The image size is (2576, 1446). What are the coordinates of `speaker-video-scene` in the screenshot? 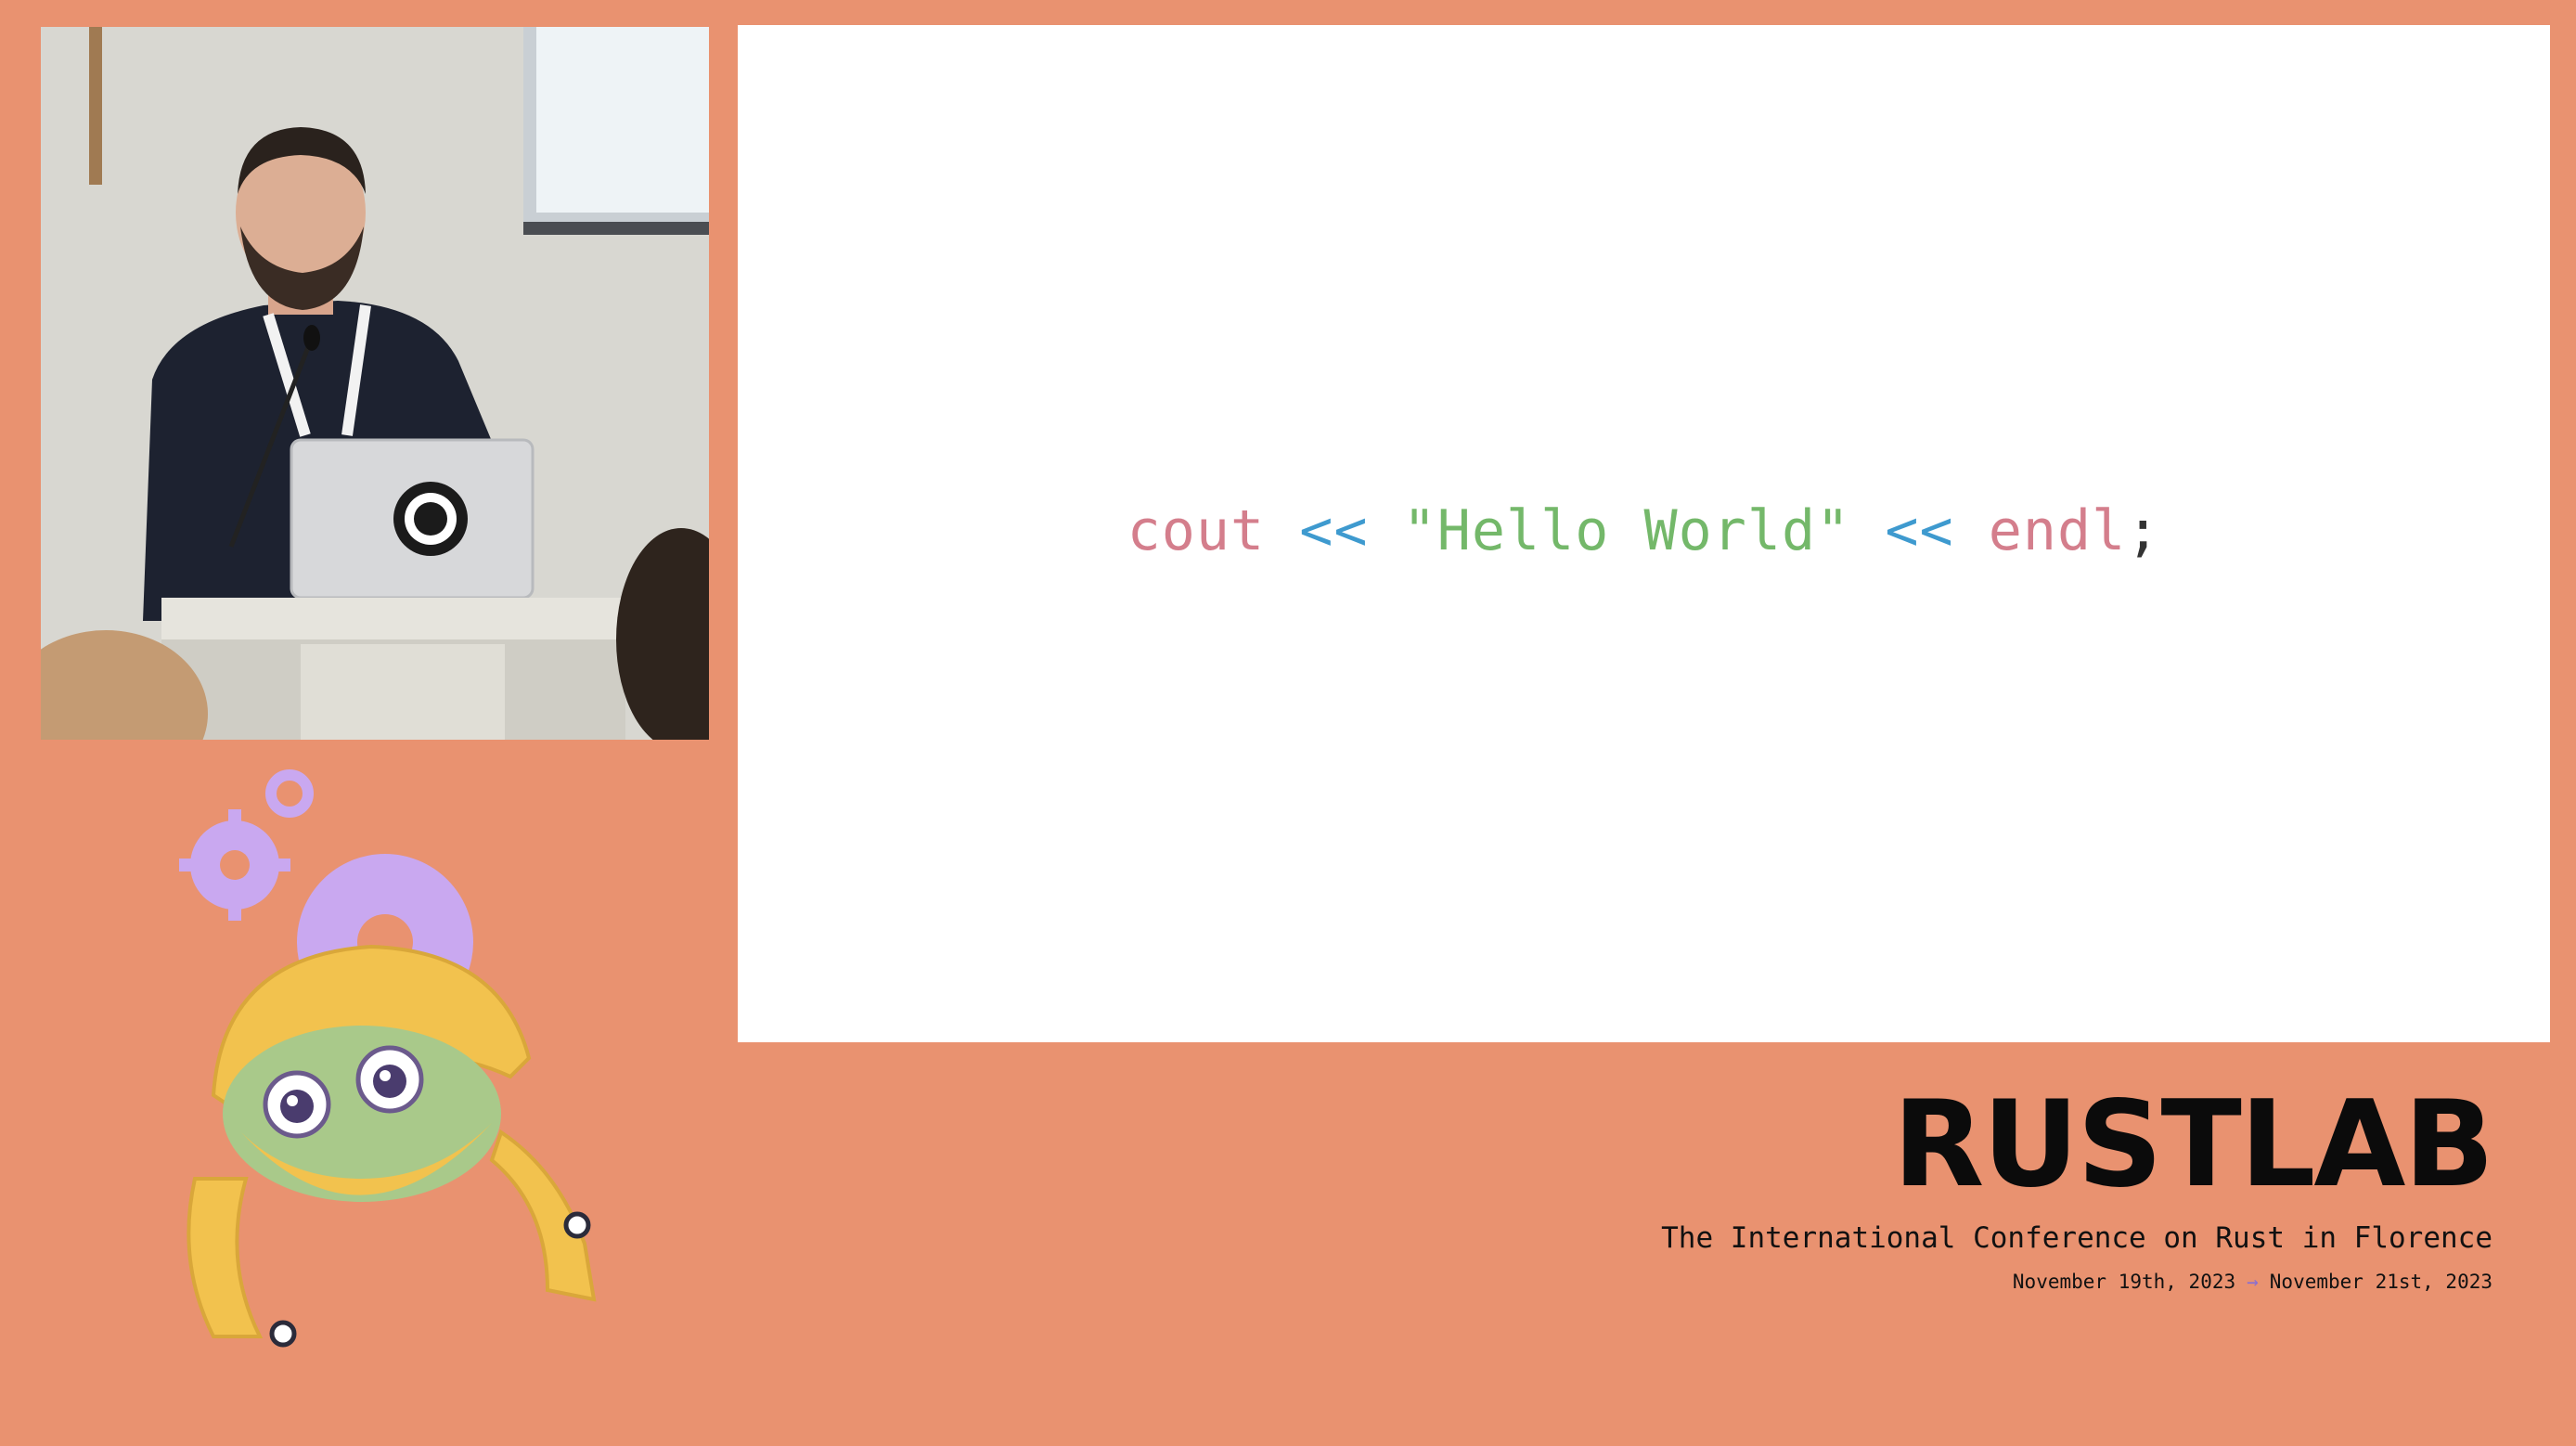 It's located at (375, 383).